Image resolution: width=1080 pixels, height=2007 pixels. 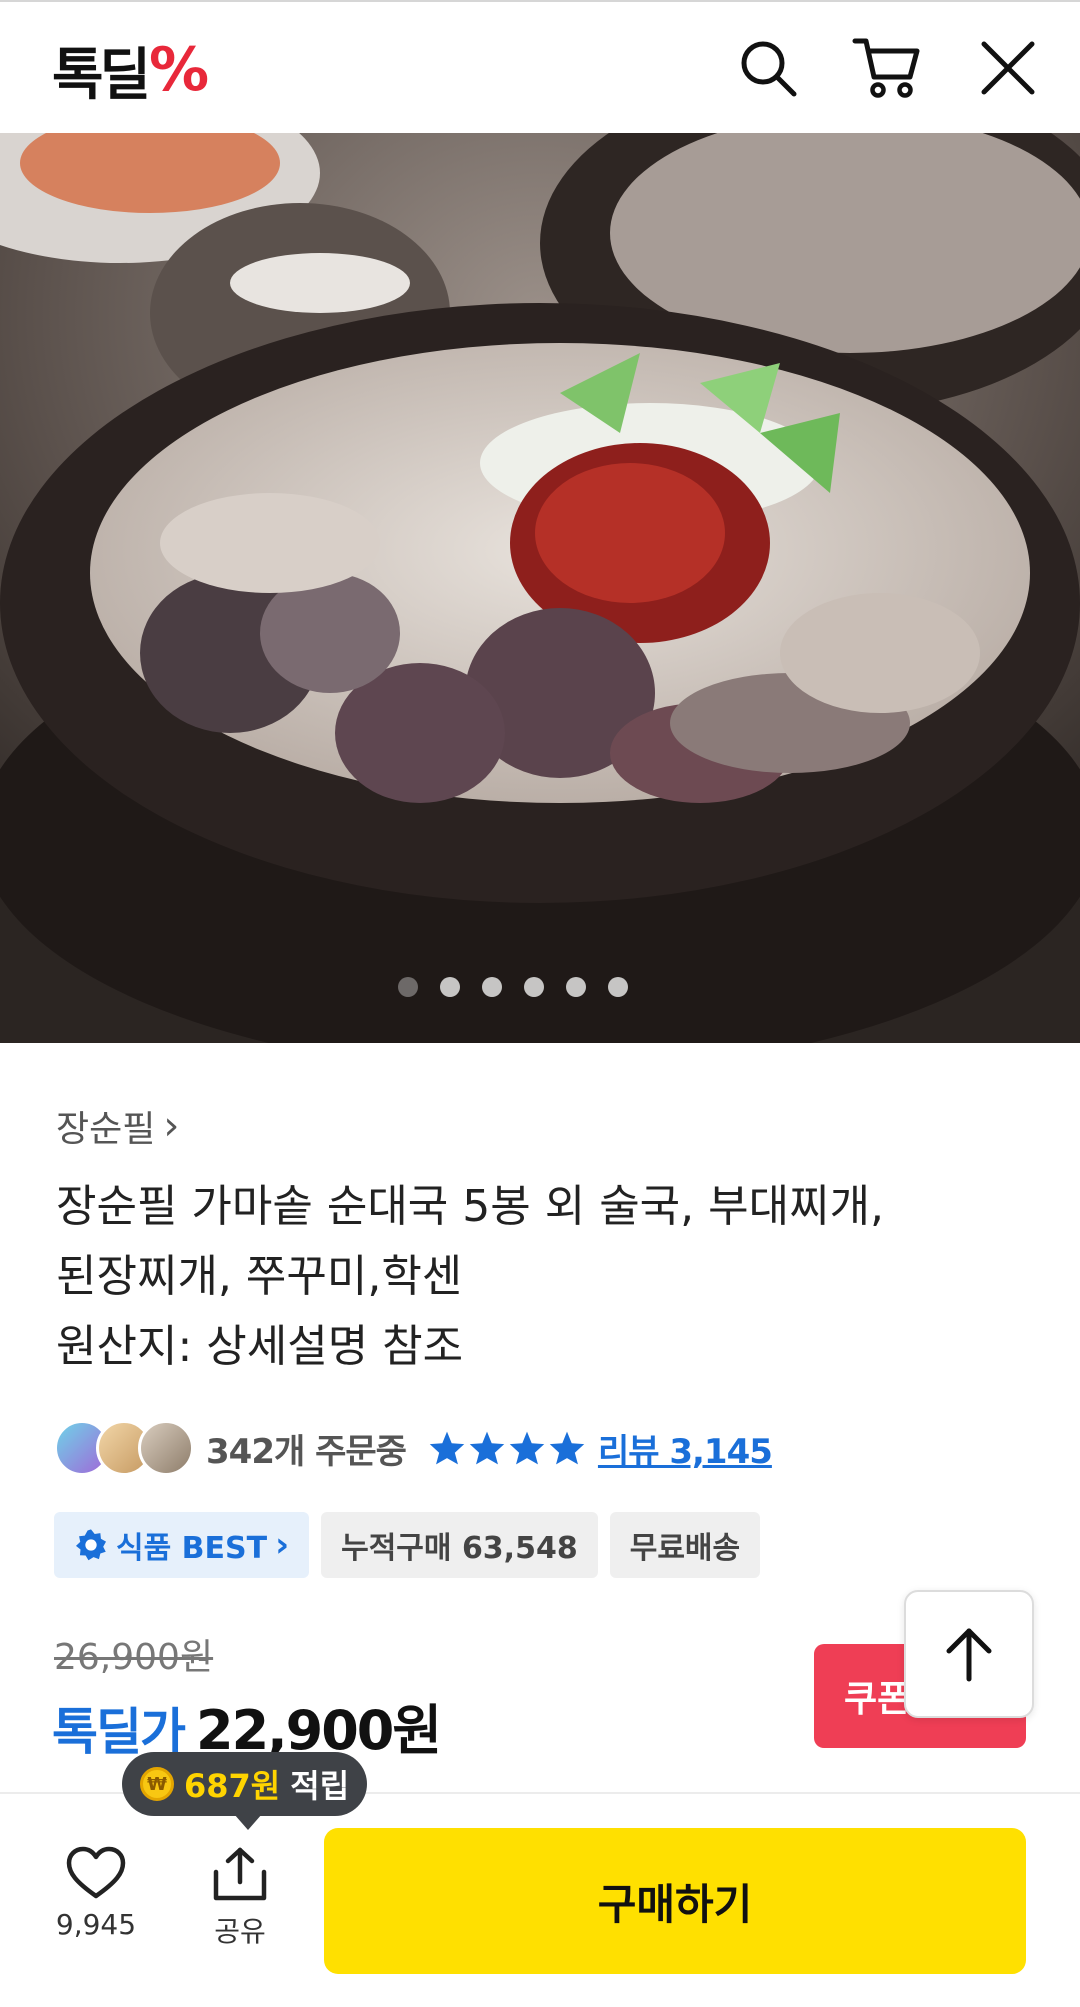 I want to click on coupon-label: 쿠폰, so click(x=877, y=1699).